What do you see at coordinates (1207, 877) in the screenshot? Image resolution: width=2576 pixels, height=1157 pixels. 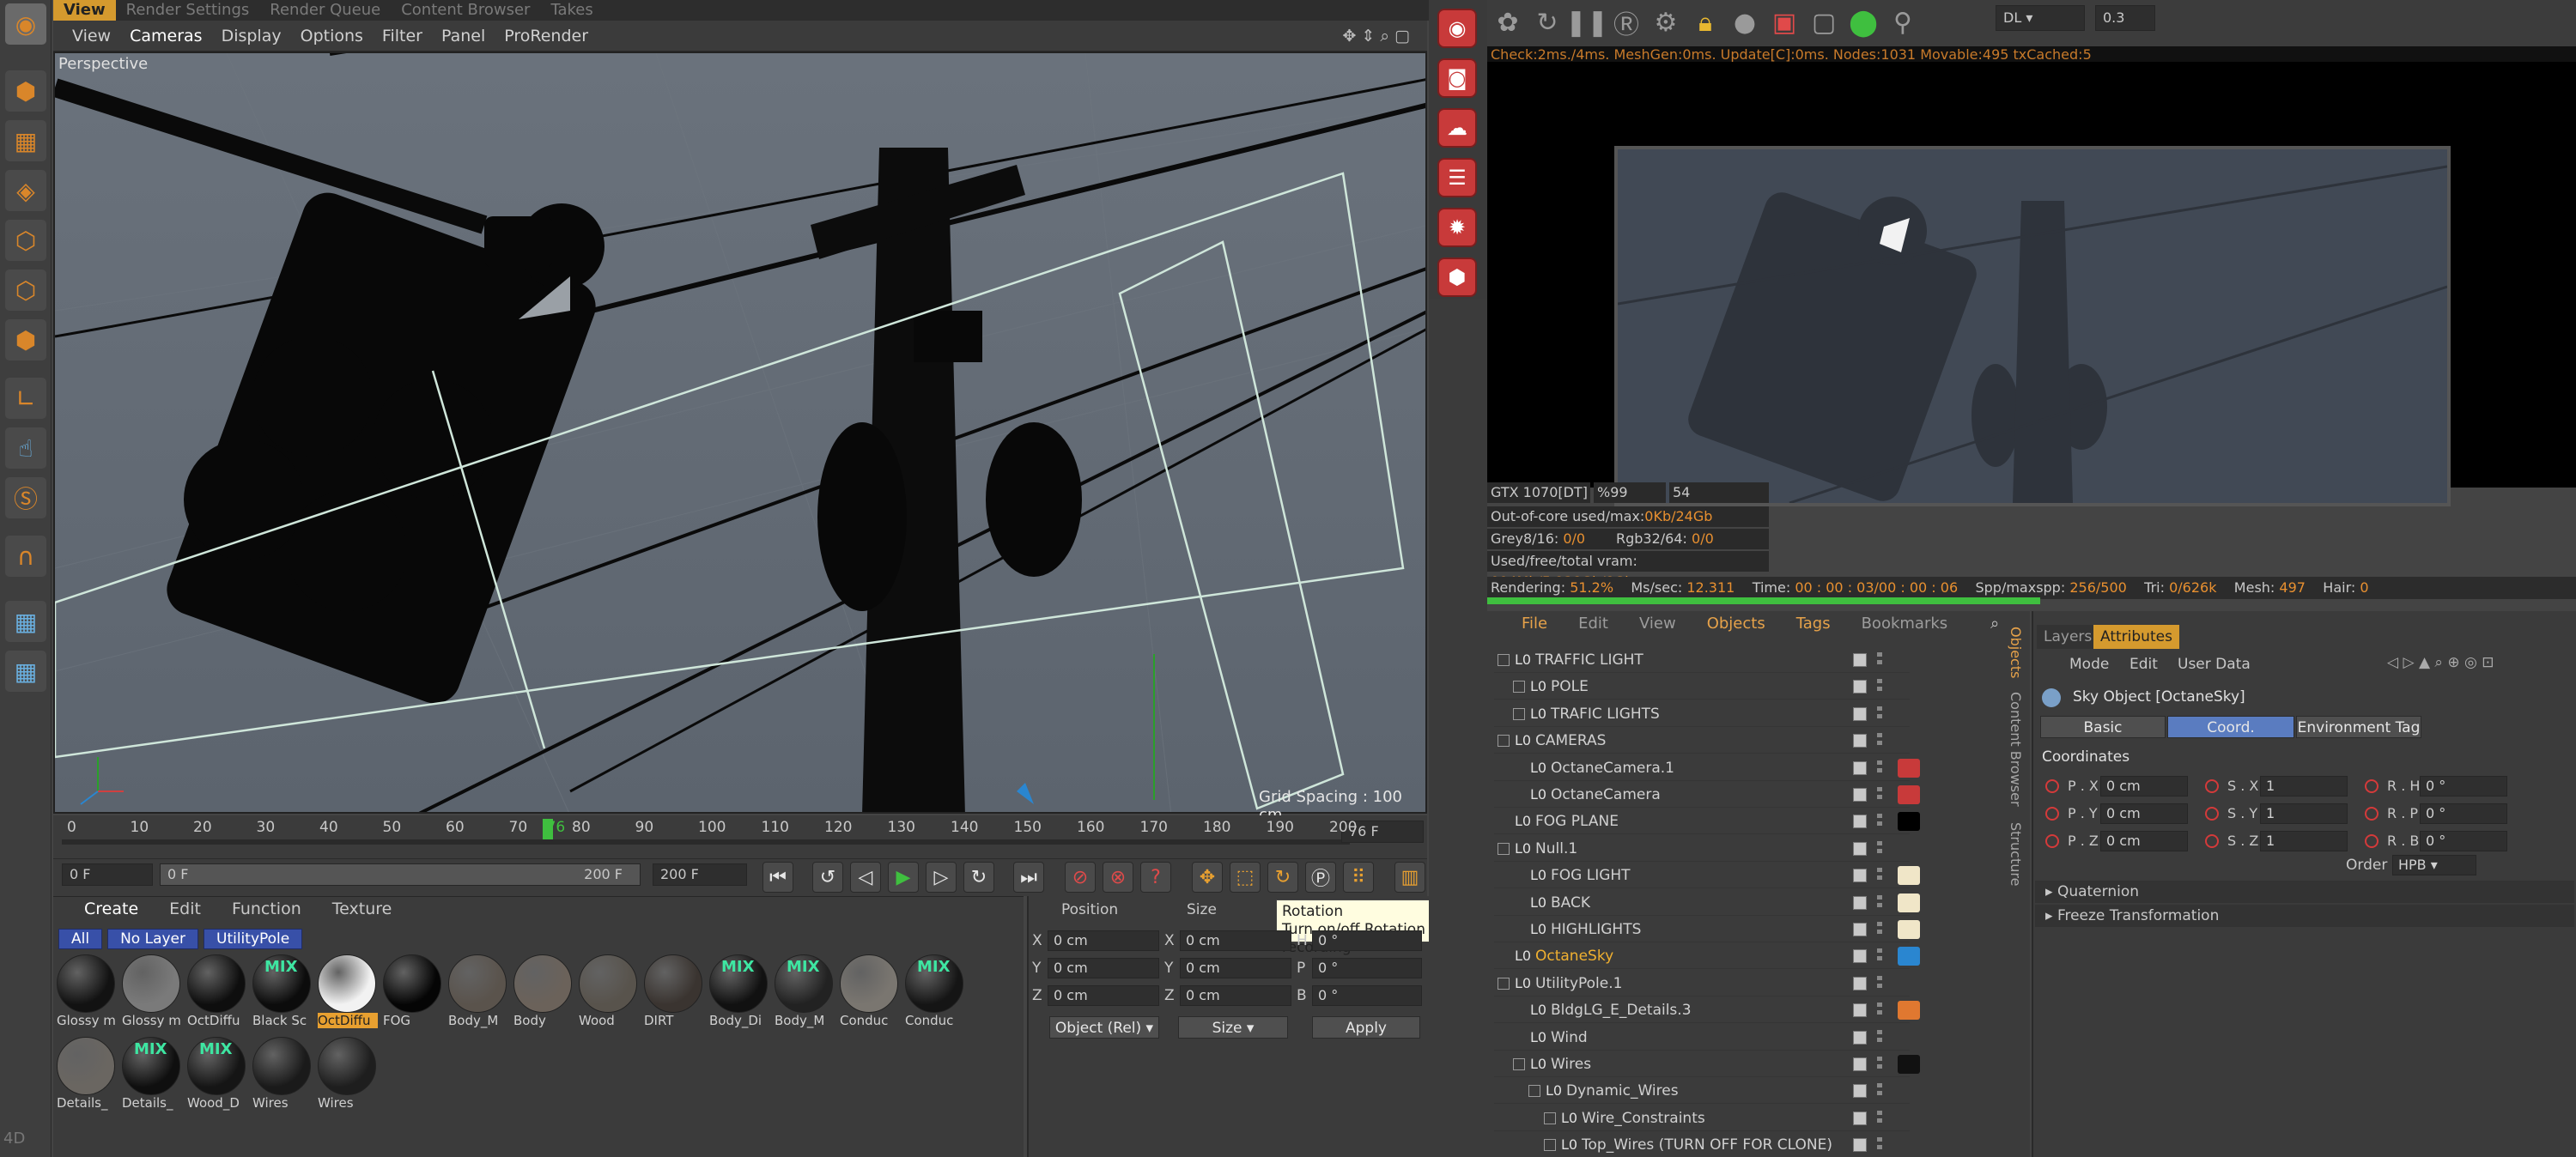 I see `record-position-icon: ✥` at bounding box center [1207, 877].